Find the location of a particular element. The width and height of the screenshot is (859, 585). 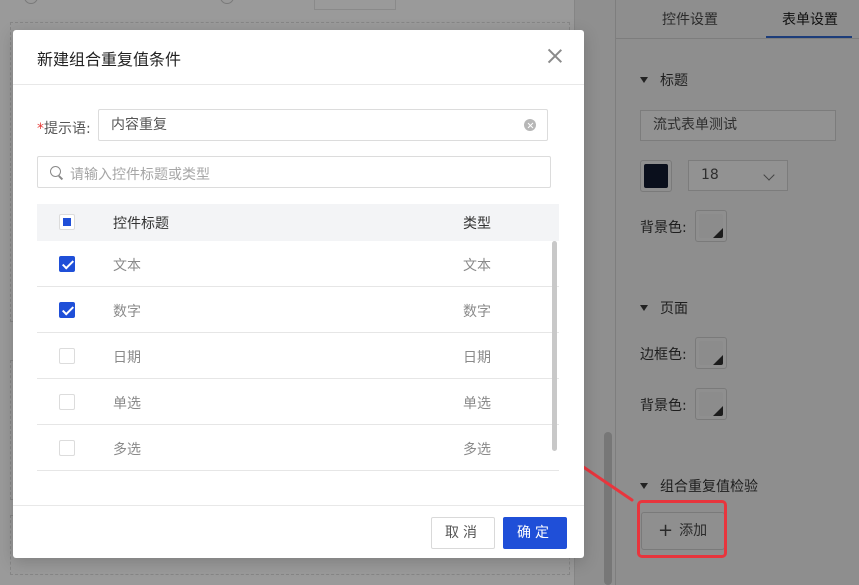

section-page-head: 页面 is located at coordinates (664, 308).